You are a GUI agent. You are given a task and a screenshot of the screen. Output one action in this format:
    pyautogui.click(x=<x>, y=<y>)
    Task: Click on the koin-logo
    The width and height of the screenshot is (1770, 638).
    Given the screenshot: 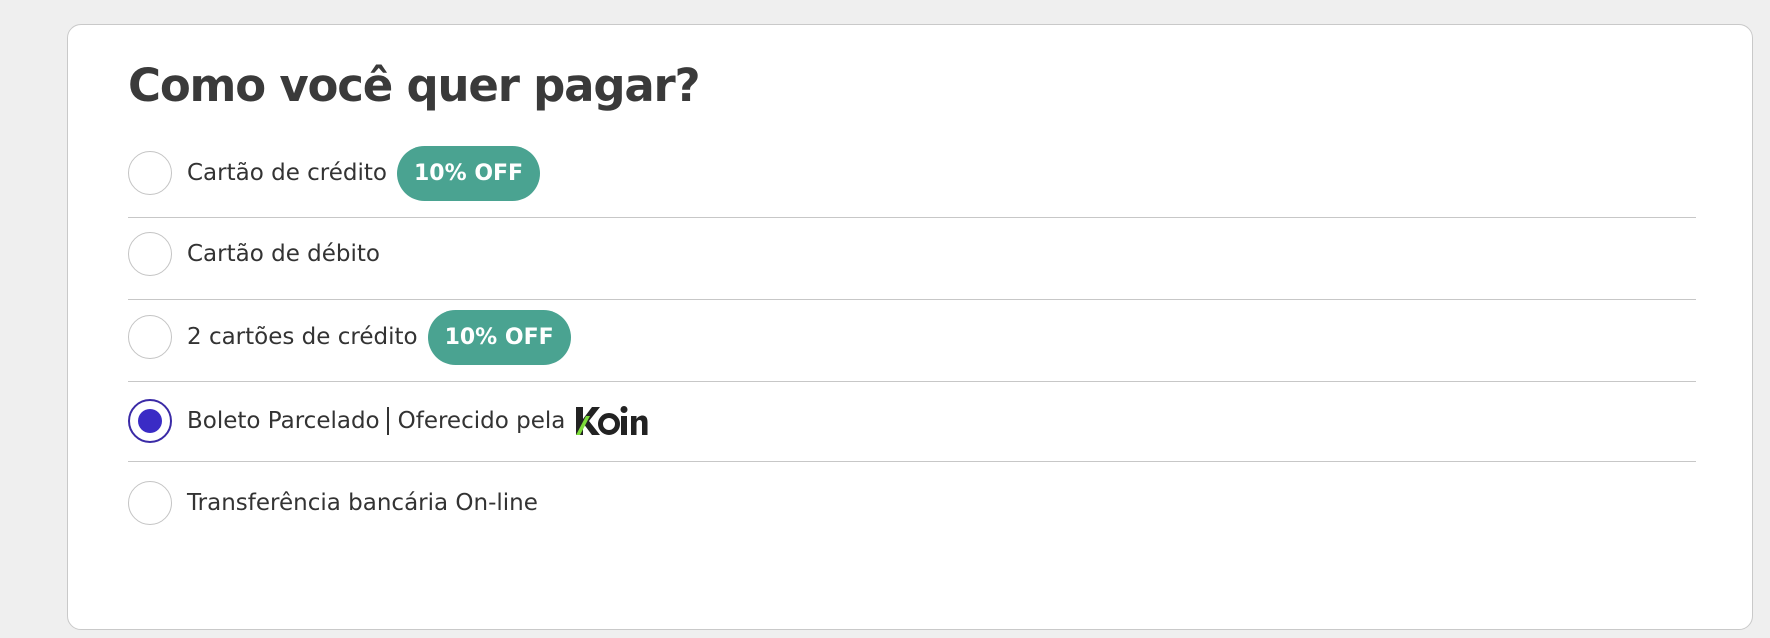 What is the action you would take?
    pyautogui.click(x=611, y=421)
    